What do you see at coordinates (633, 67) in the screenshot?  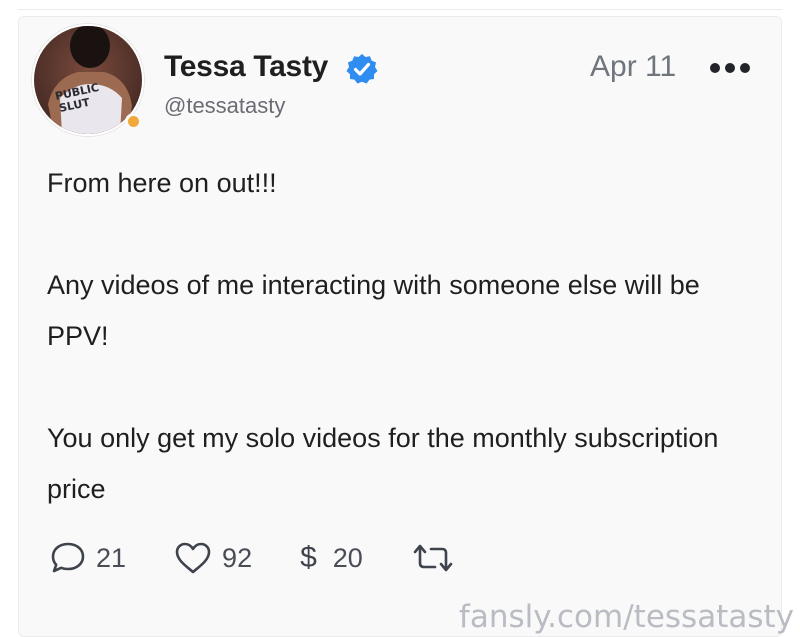 I see `post-date: Apr 11` at bounding box center [633, 67].